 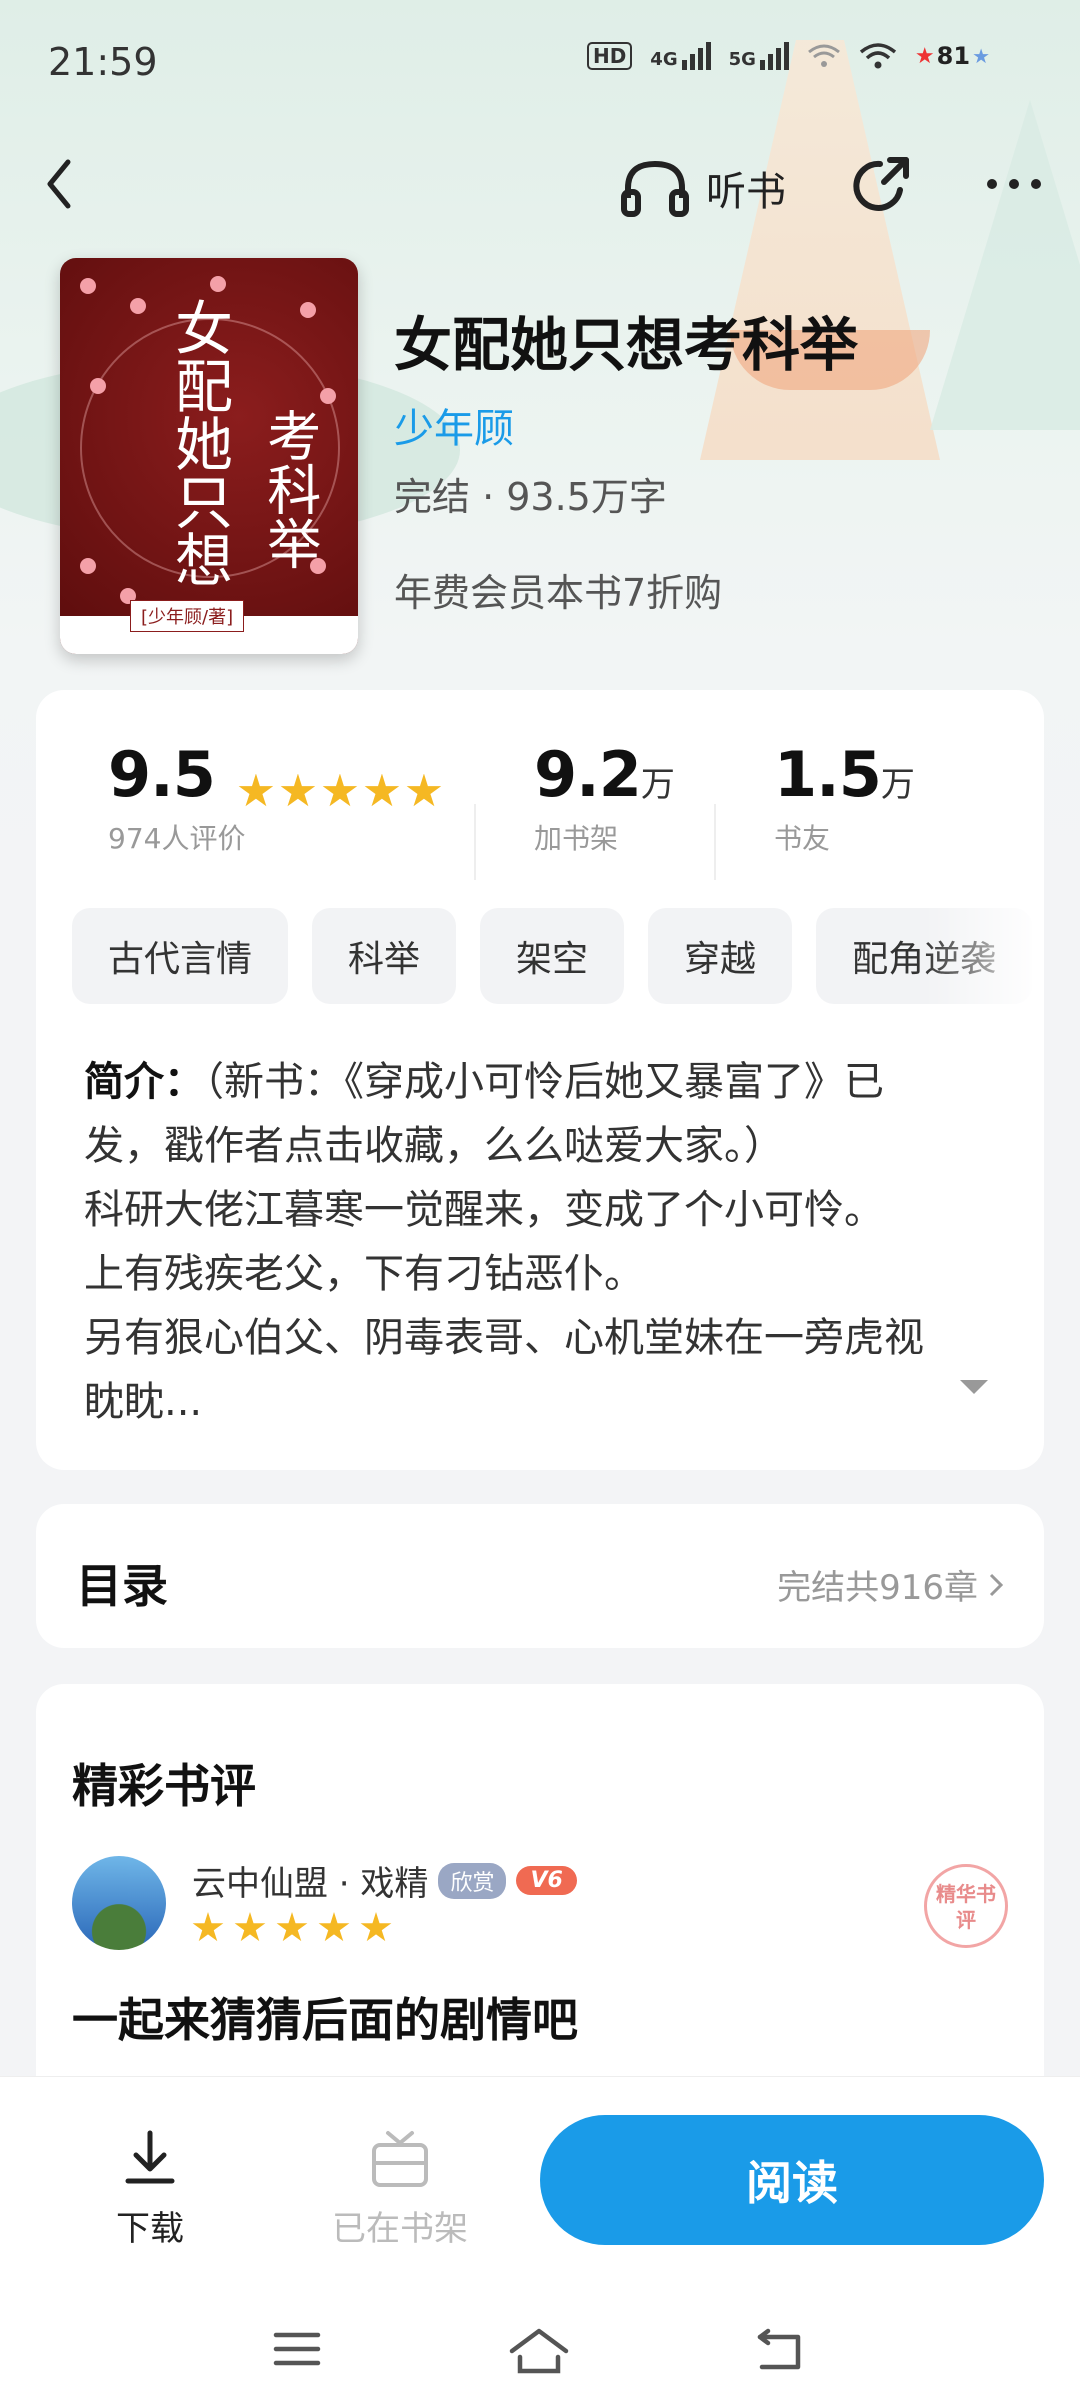 What do you see at coordinates (539, 2351) in the screenshot?
I see `home-icon` at bounding box center [539, 2351].